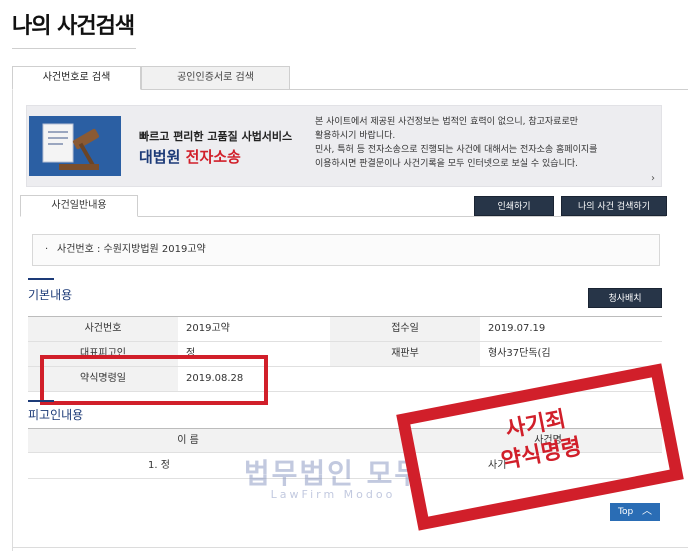 Image resolution: width=690 pixels, height=554 pixels. I want to click on banner-brand: 대법원 전자소송, so click(215, 156).